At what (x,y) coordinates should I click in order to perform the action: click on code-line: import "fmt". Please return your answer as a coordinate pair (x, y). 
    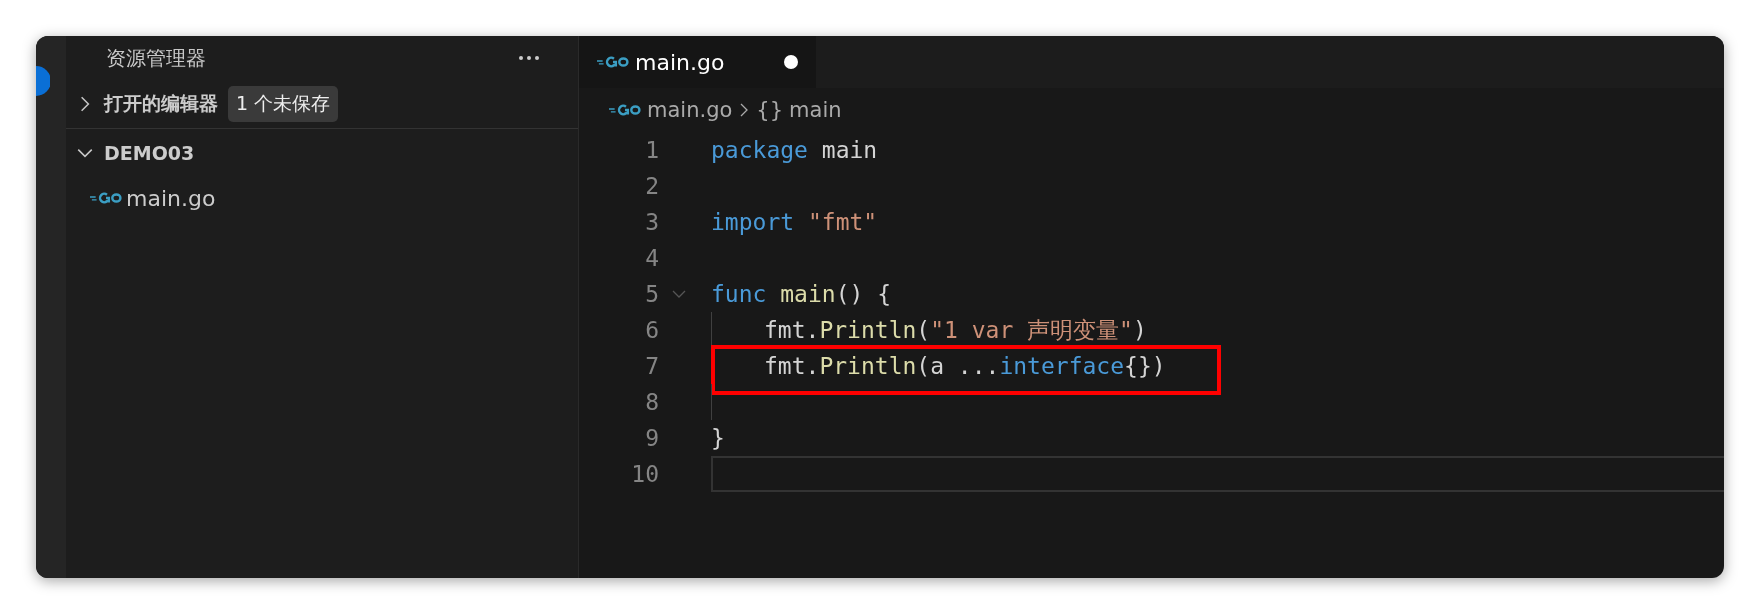
    Looking at the image, I should click on (794, 222).